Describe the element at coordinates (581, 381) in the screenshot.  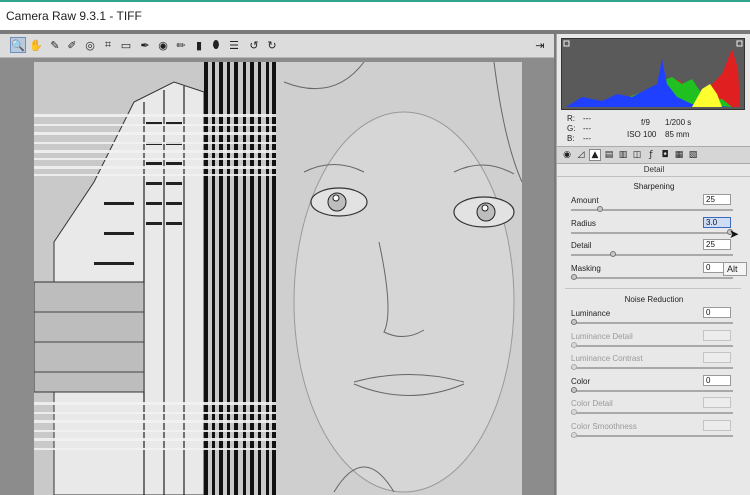
I see `noise-reduction-label: Color` at that location.